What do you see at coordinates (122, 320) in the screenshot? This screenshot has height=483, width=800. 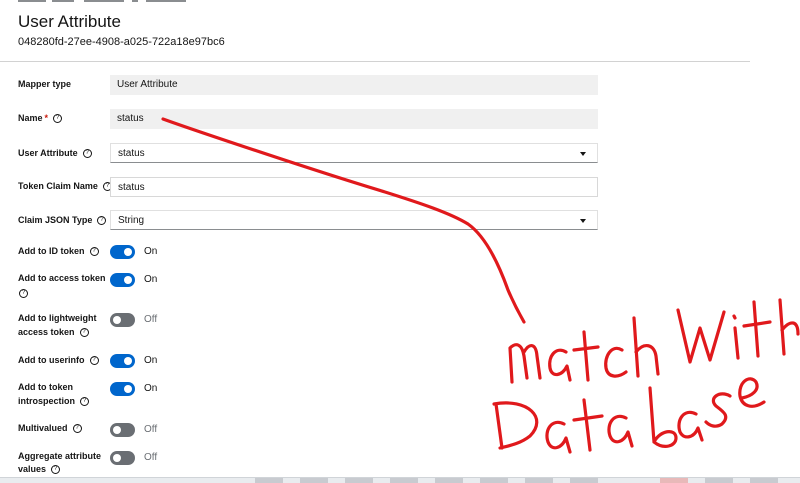 I see `add-to-lightweight-switch` at bounding box center [122, 320].